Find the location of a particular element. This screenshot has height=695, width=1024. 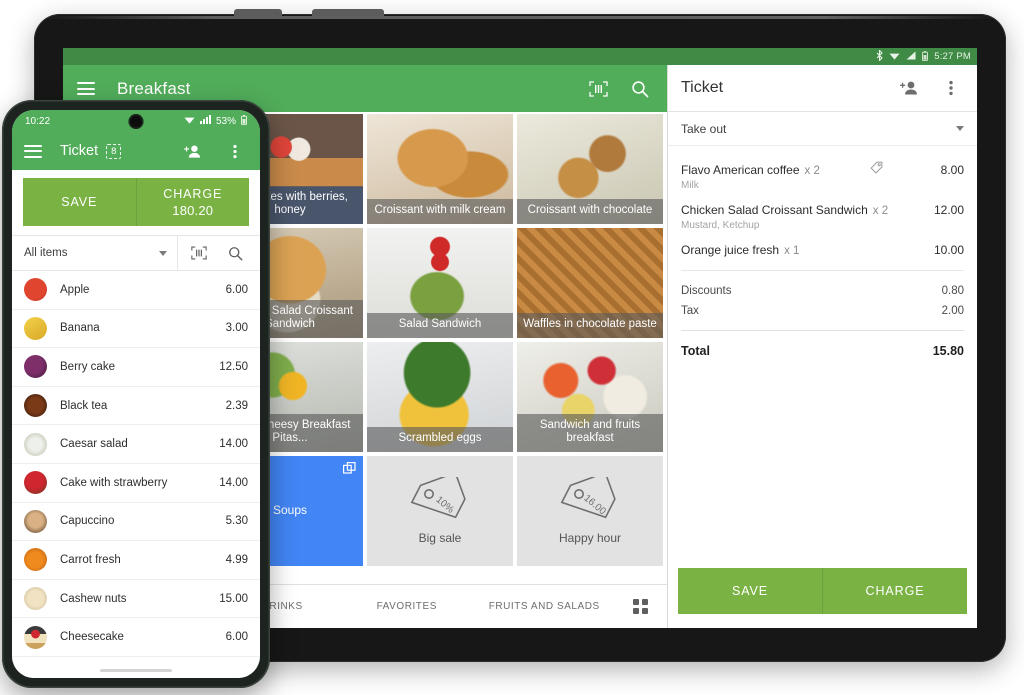

phone-status-bar: 10:22 53% is located at coordinates (136, 121).